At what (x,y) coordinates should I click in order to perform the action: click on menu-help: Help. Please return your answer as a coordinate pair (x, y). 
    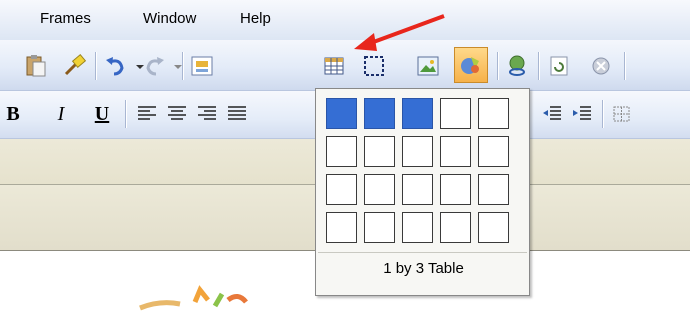
    Looking at the image, I should click on (255, 18).